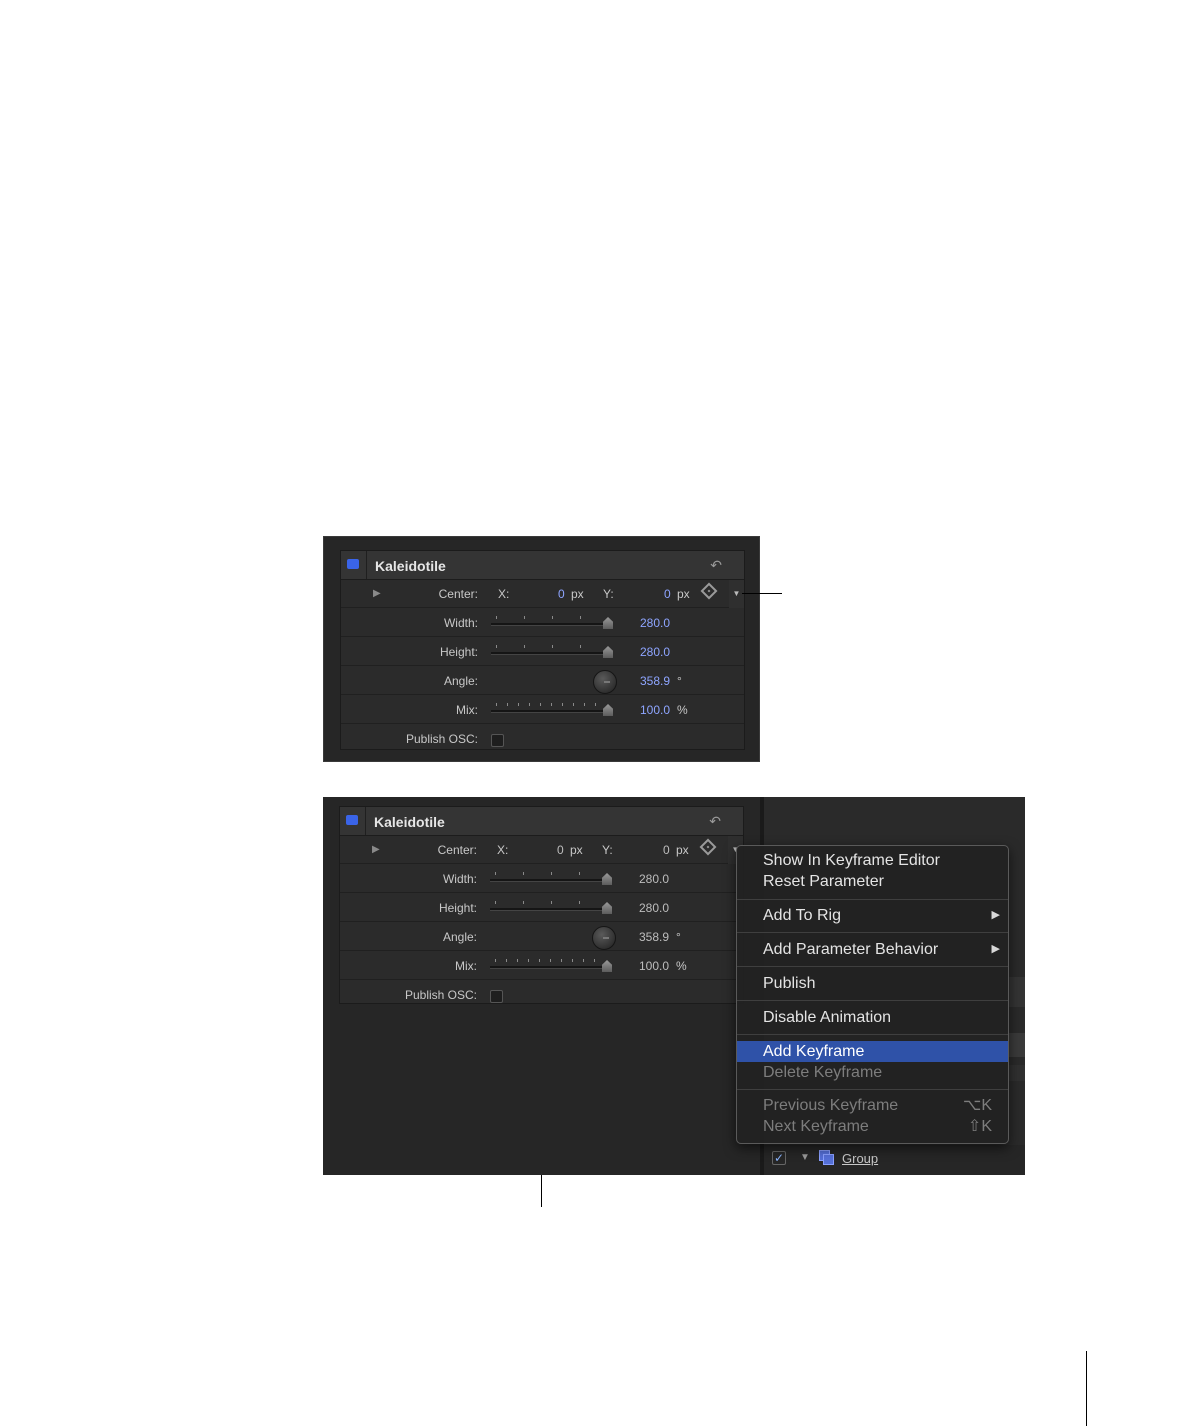 The height and width of the screenshot is (1426, 1188). Describe the element at coordinates (872, 1017) in the screenshot. I see `menu-item-disable-animation: Disable Animation` at that location.